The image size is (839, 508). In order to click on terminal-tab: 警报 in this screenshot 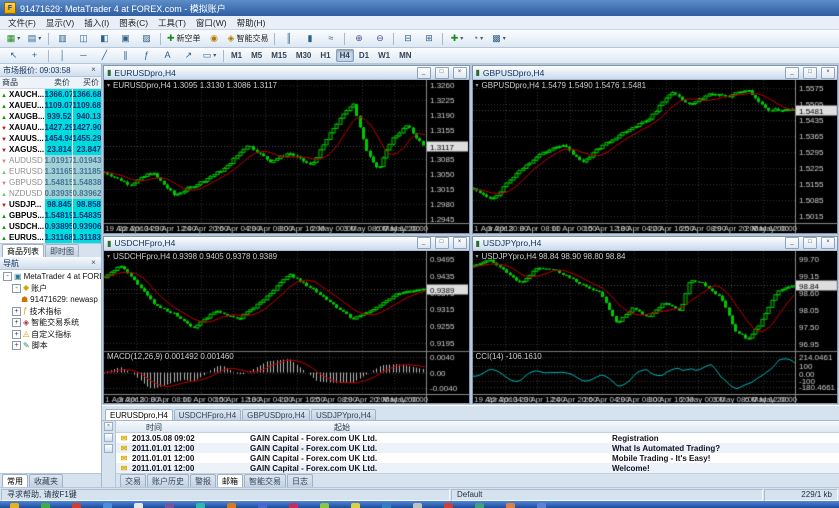, I will do `click(203, 480)`.